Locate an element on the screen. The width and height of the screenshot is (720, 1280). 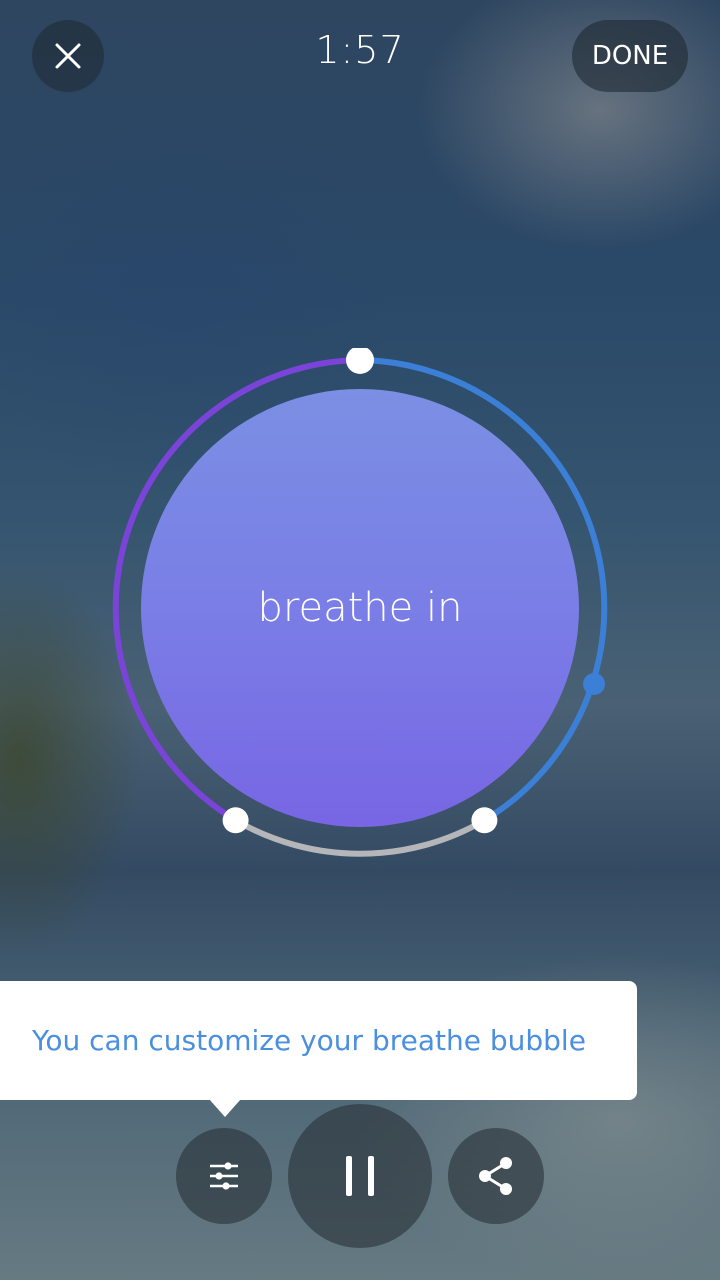
sliders-icon is located at coordinates (224, 1176).